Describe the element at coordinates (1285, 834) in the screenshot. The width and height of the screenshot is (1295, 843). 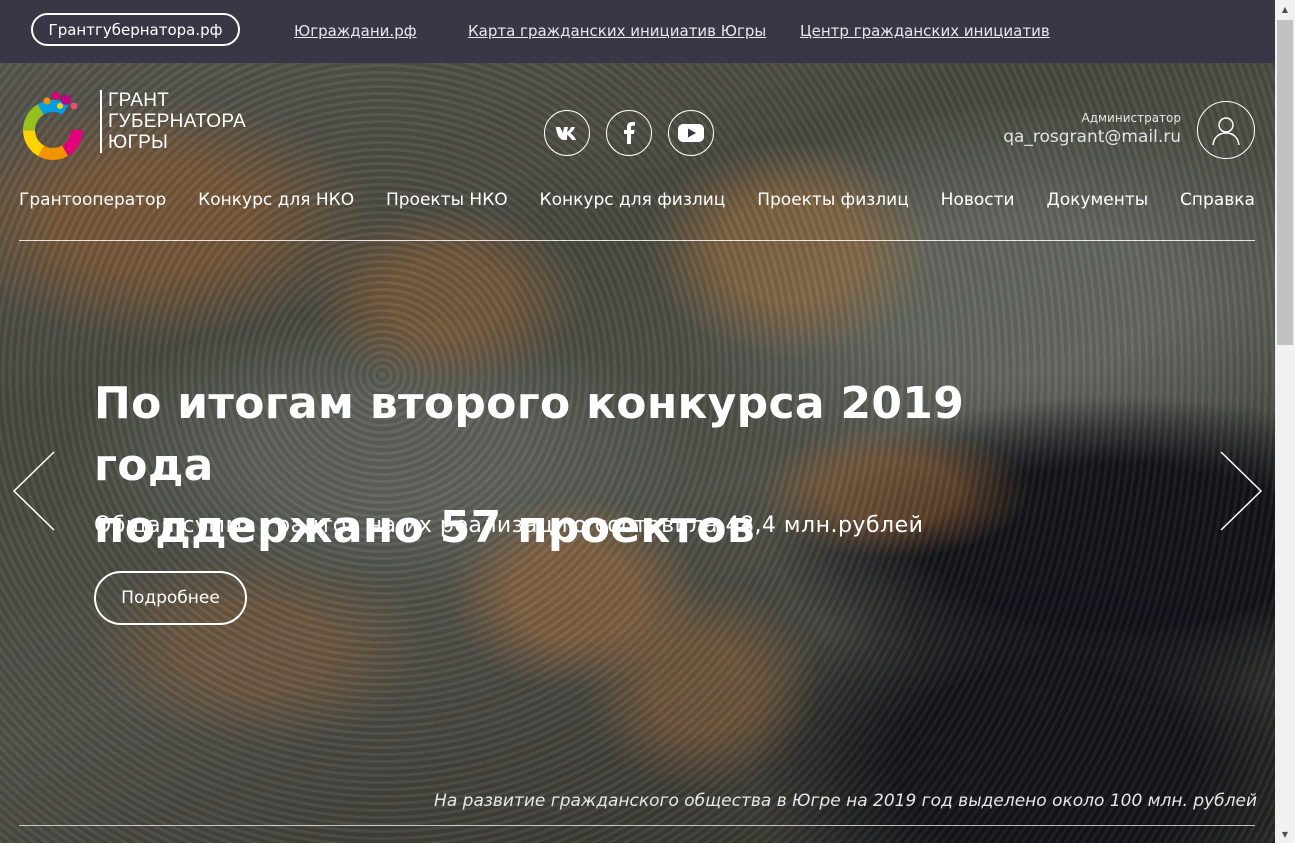
I see `scroll-down-icon: ▼` at that location.